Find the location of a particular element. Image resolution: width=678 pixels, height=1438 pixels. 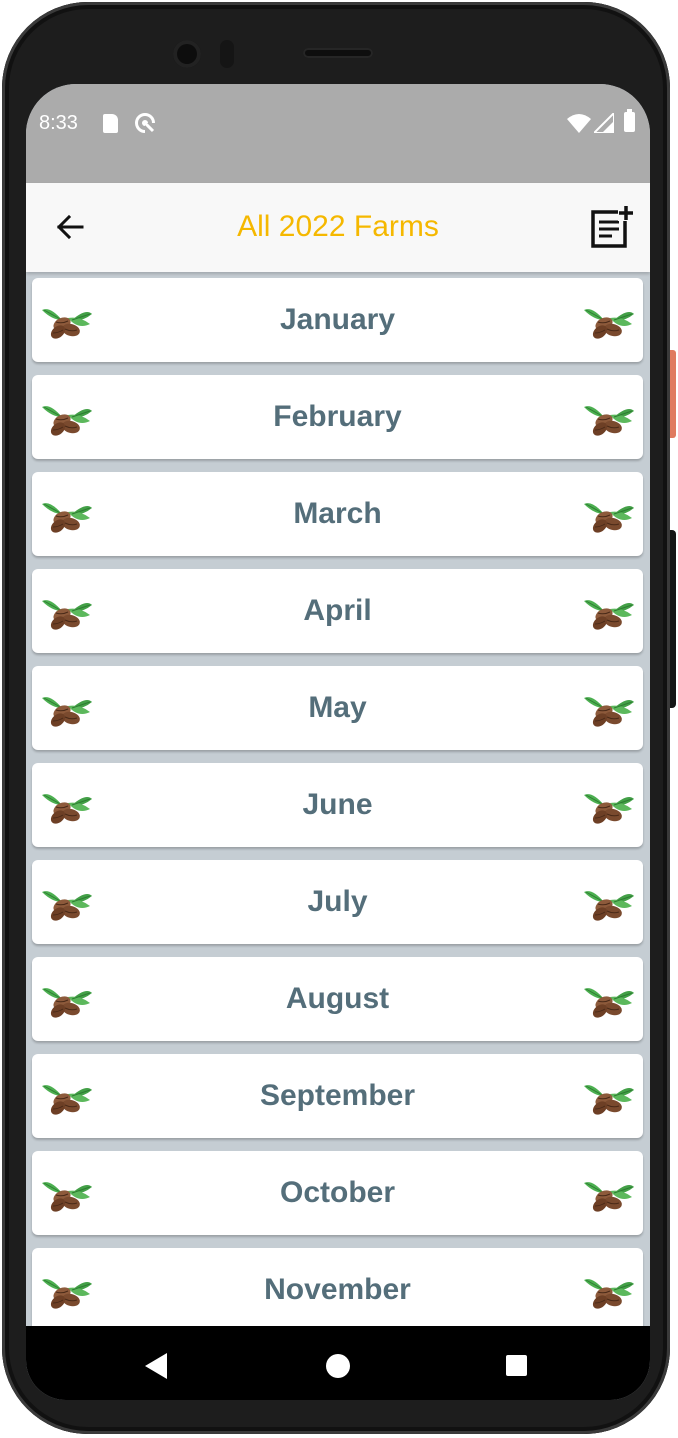

month-list-item: August is located at coordinates (337, 999).